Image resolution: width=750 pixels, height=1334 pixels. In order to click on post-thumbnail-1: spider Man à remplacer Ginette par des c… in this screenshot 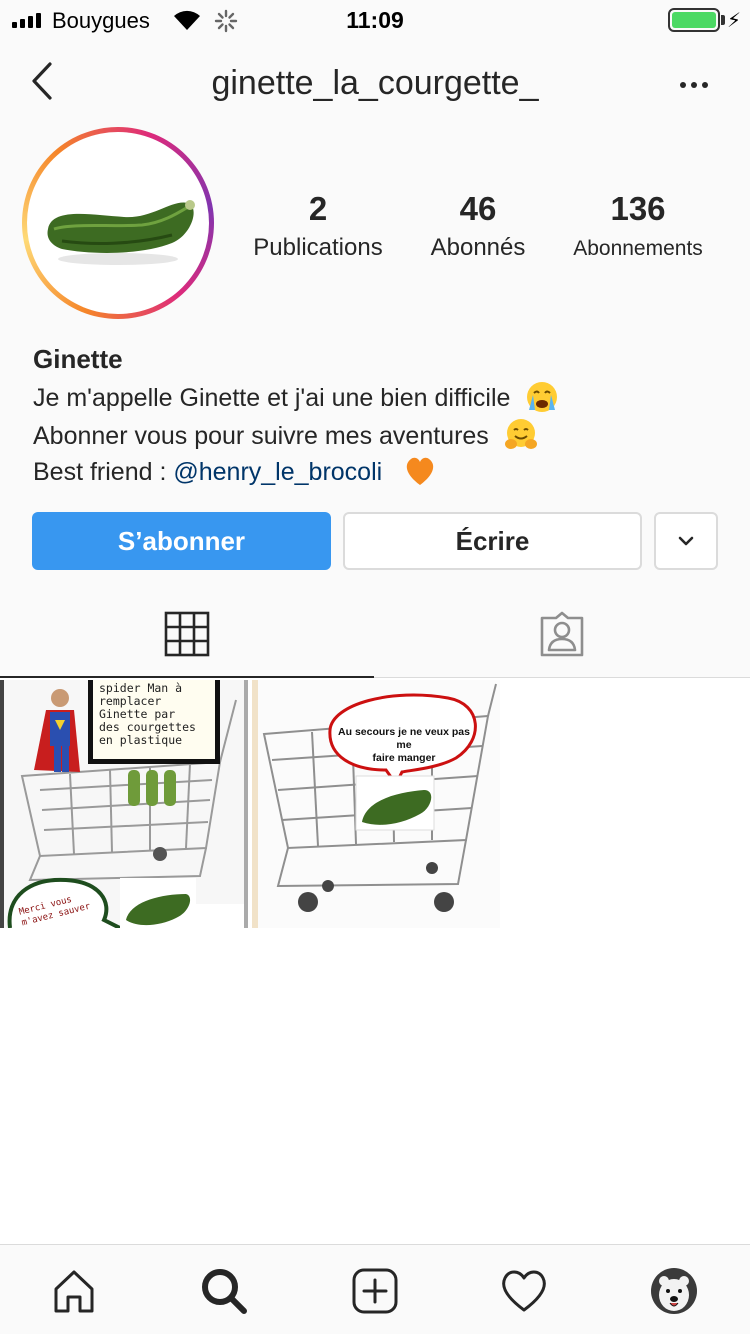, I will do `click(124, 804)`.